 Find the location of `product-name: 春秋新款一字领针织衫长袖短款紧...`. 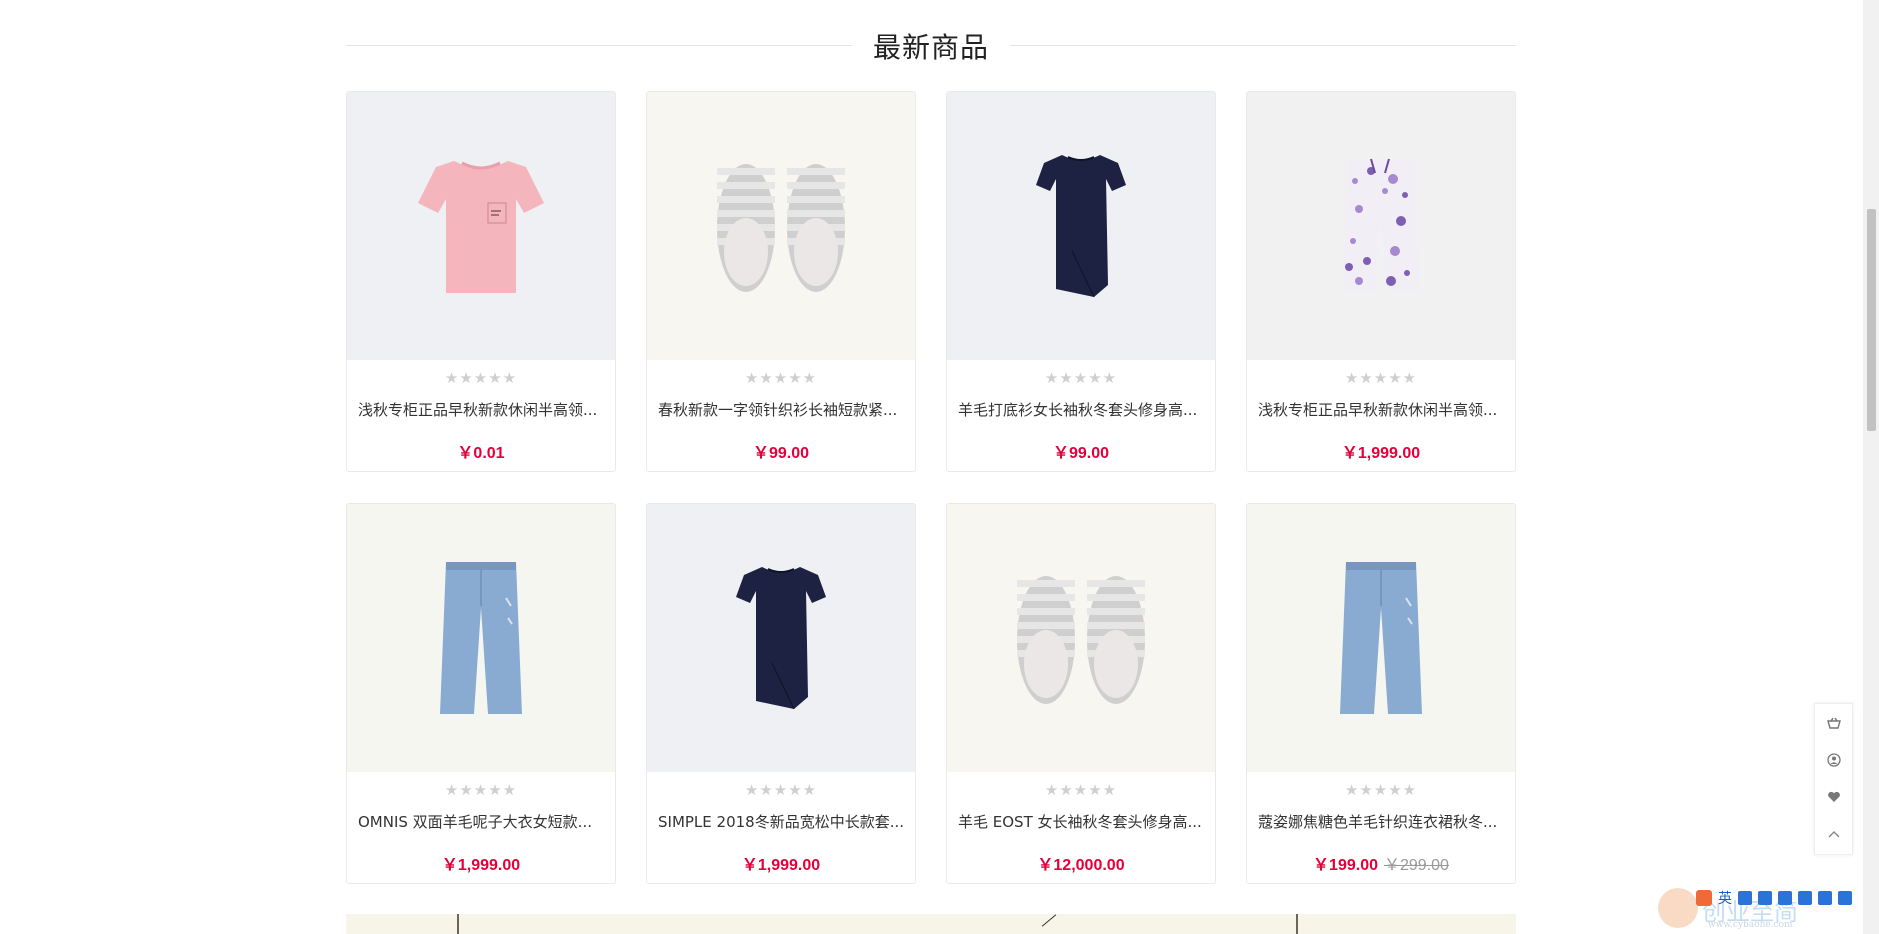

product-name: 春秋新款一字领针织衫长袖短款紧... is located at coordinates (781, 410).